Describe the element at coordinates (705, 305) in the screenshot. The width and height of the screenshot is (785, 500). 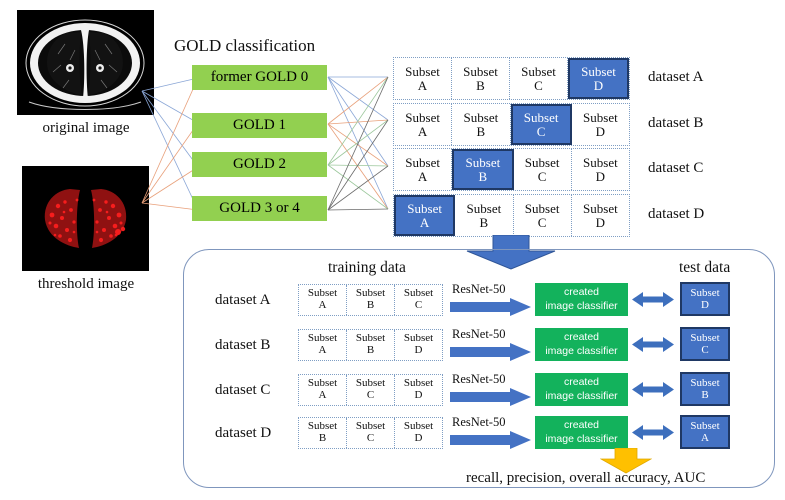
I see `test-subset-line2: D` at that location.